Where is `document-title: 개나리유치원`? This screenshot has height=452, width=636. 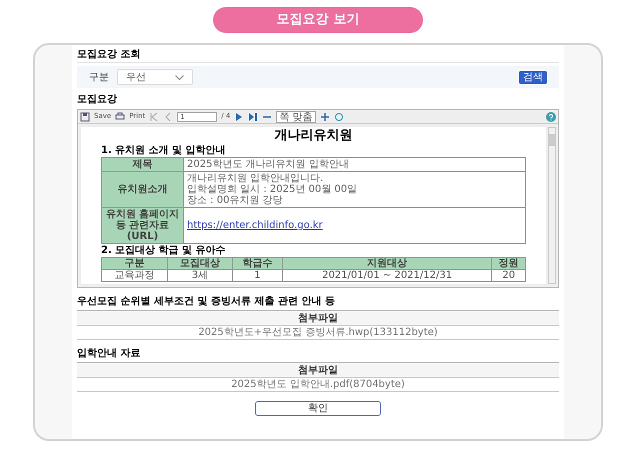 document-title: 개나리유치원 is located at coordinates (314, 136).